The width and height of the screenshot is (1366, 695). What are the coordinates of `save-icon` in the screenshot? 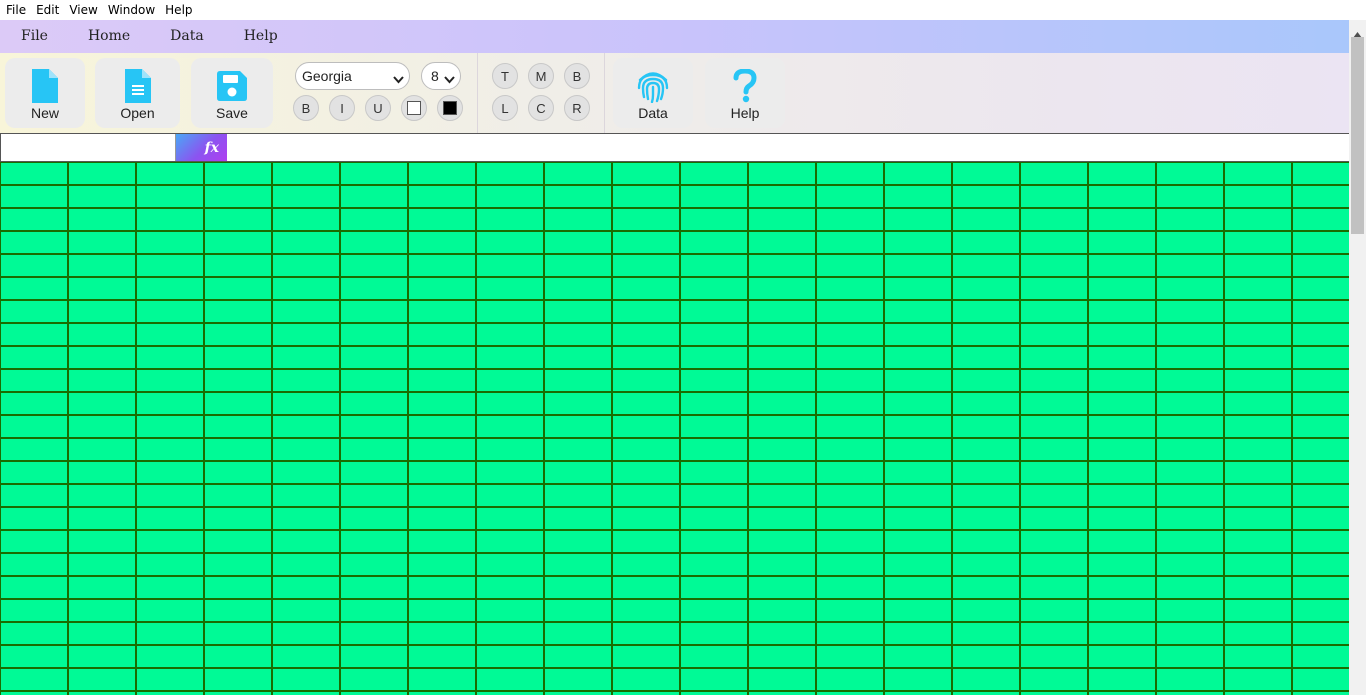 It's located at (232, 86).